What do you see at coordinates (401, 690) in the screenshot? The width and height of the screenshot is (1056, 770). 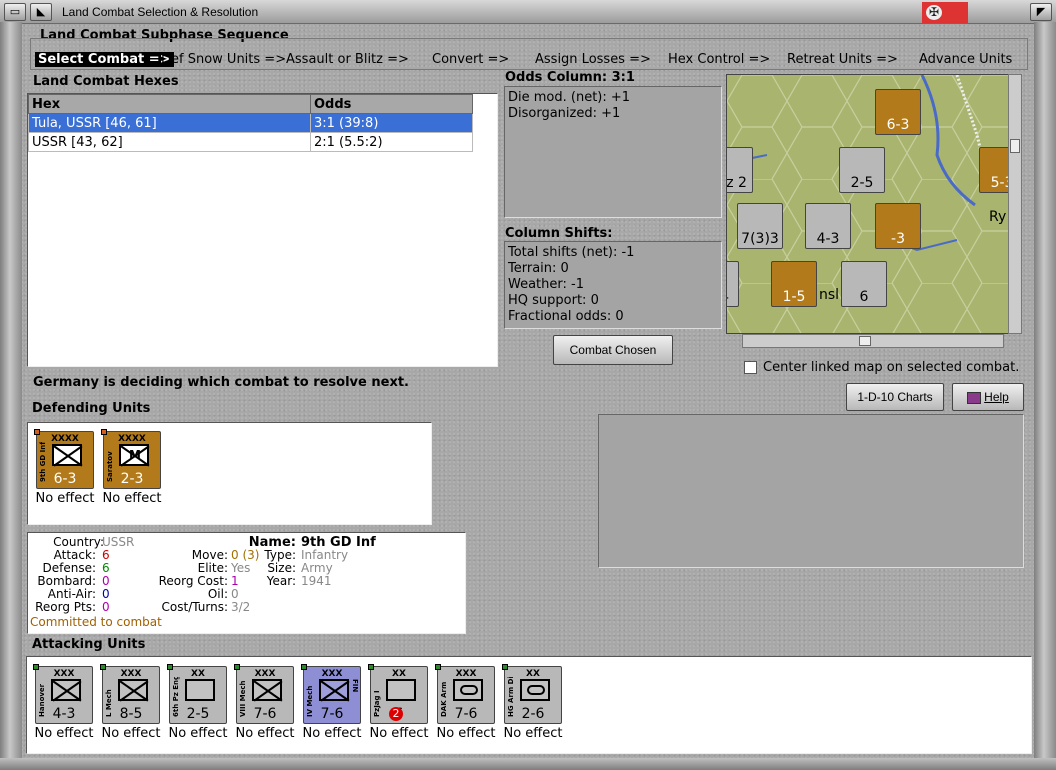 I see `anti-tank-icon` at bounding box center [401, 690].